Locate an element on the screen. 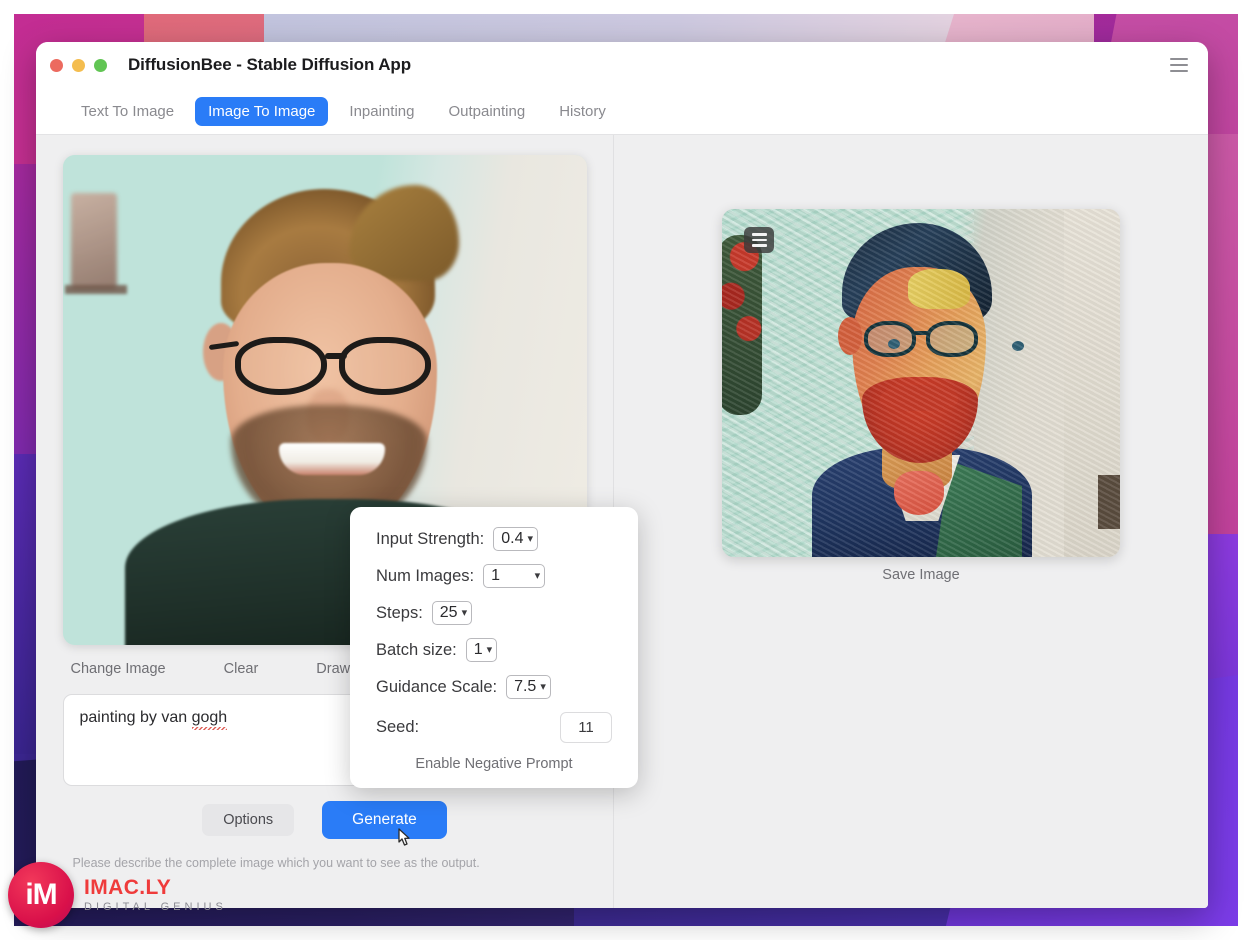  batch-size-value: 1 is located at coordinates (478, 649).